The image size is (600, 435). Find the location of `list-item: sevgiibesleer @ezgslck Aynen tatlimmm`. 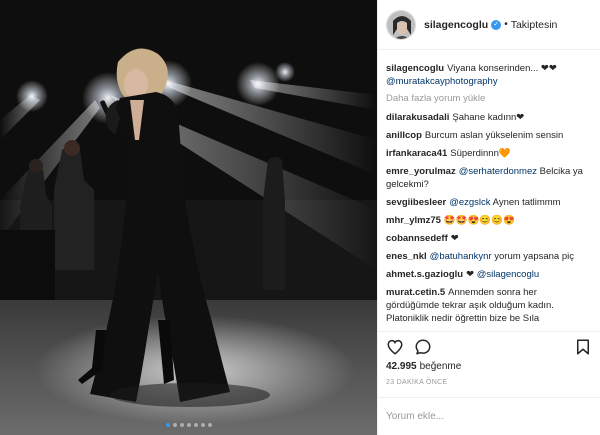

list-item: sevgiibesleer @ezgslck Aynen tatlimmm is located at coordinates (489, 202).